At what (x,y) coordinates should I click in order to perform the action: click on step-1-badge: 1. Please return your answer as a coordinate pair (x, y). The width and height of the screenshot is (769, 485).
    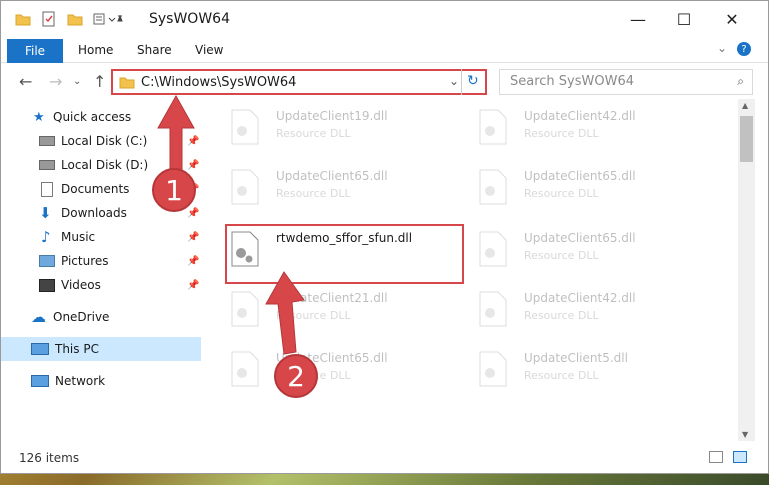
    Looking at the image, I should click on (174, 190).